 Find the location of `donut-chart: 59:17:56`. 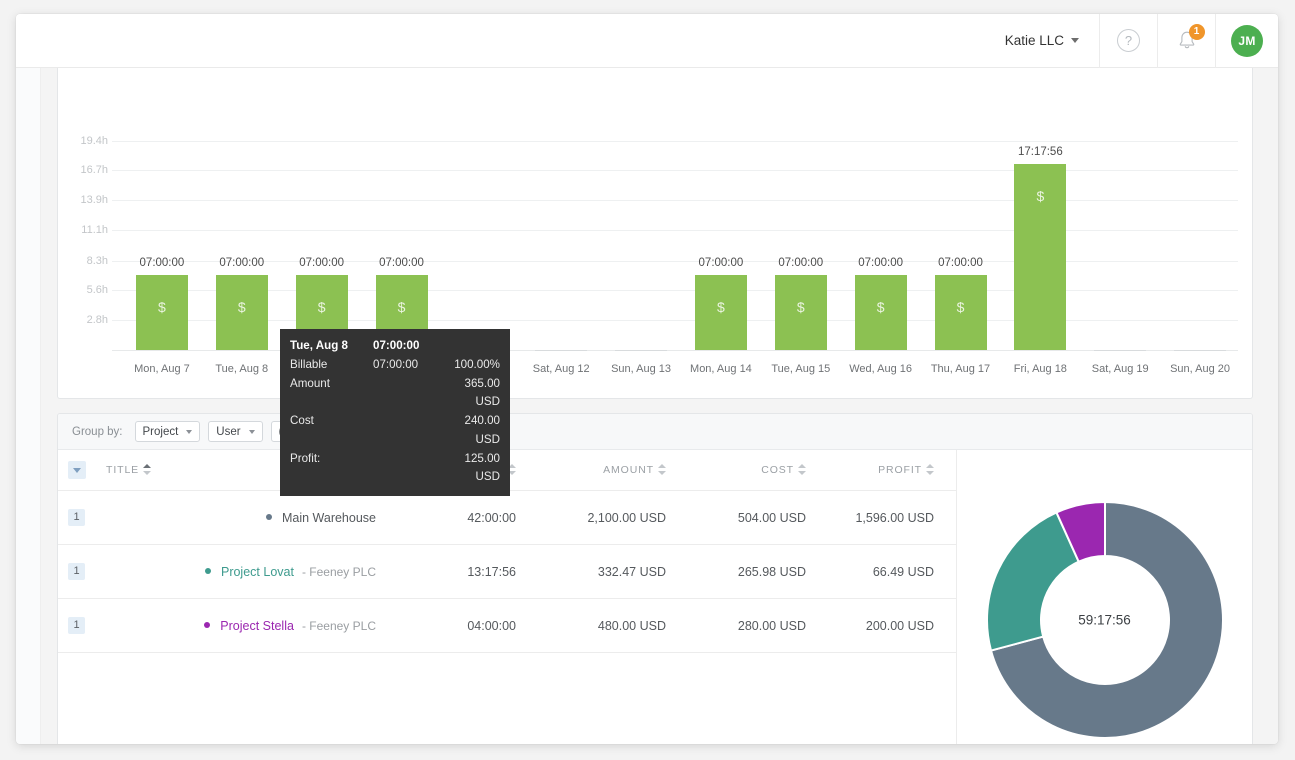

donut-chart: 59:17:56 is located at coordinates (1105, 620).